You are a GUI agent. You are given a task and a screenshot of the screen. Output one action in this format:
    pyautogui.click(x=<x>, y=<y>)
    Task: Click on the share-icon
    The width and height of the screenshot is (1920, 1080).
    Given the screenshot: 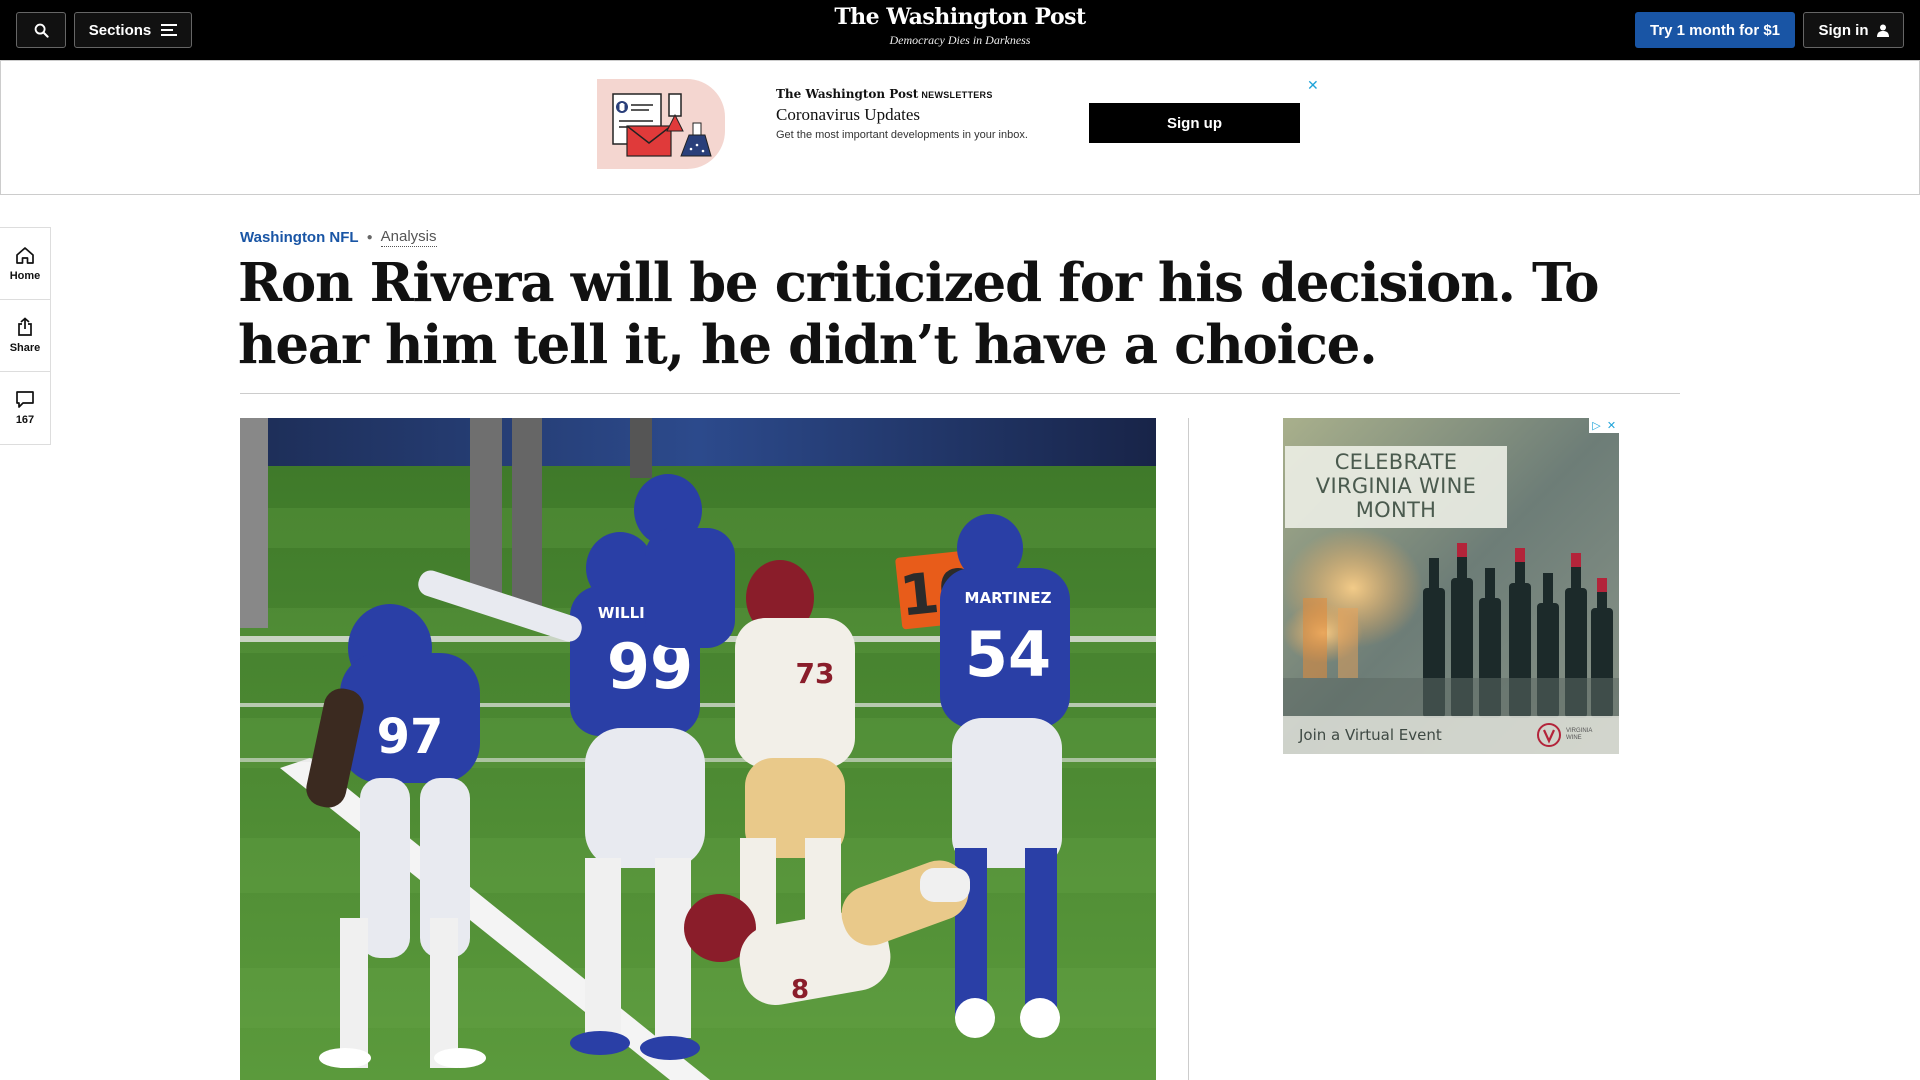 What is the action you would take?
    pyautogui.click(x=25, y=326)
    